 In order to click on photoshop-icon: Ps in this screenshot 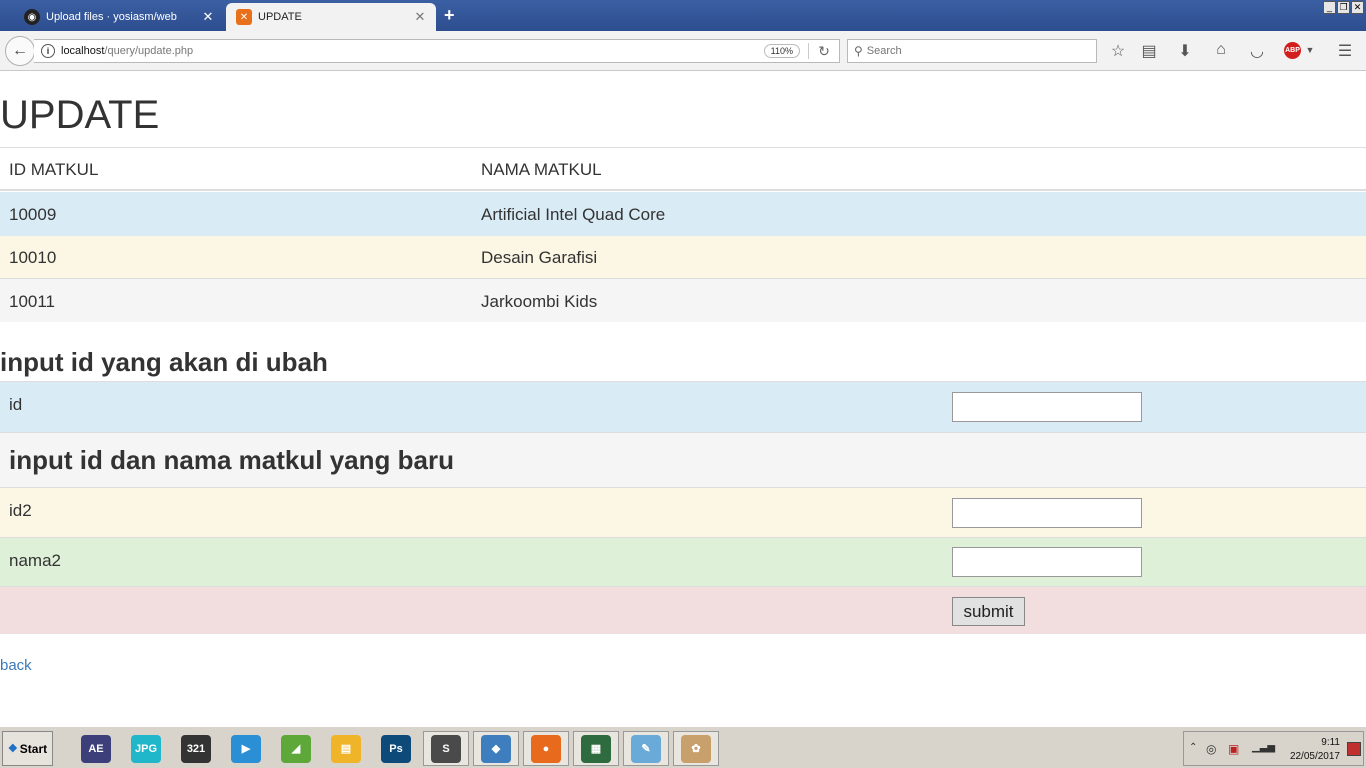, I will do `click(396, 748)`.